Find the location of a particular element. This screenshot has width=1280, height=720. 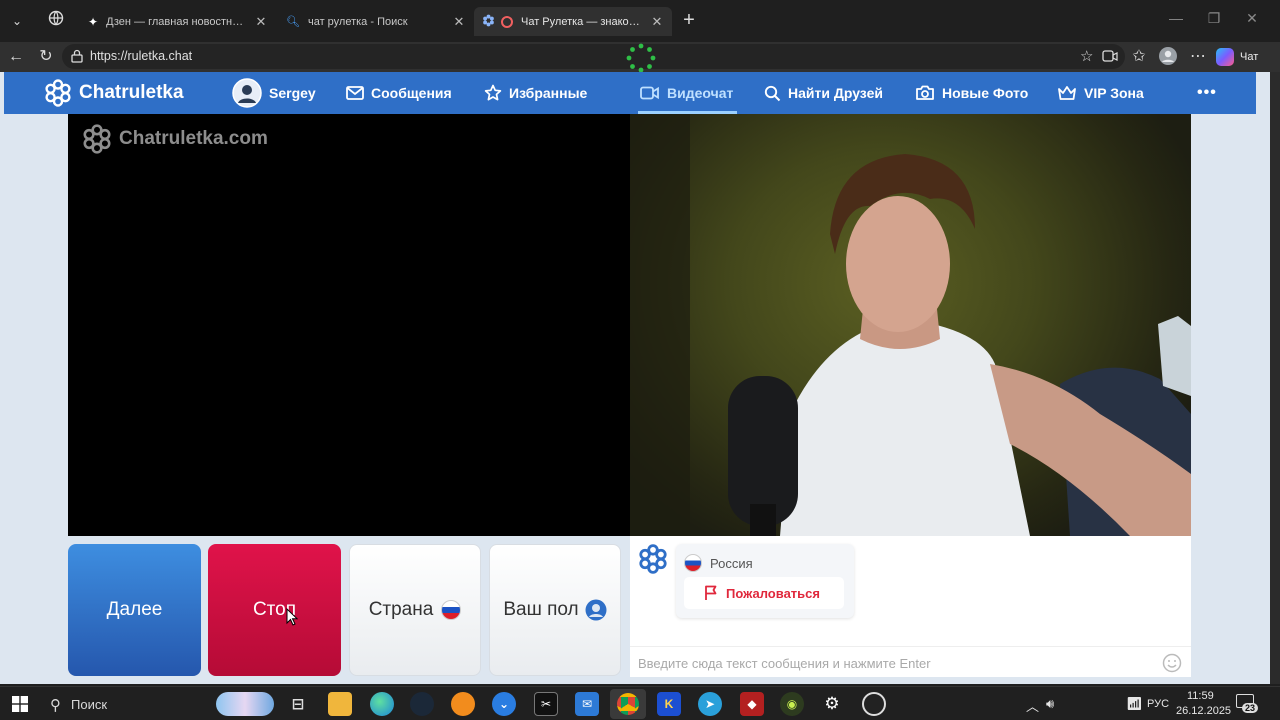

task-view-icon: ⊟ is located at coordinates (298, 704).